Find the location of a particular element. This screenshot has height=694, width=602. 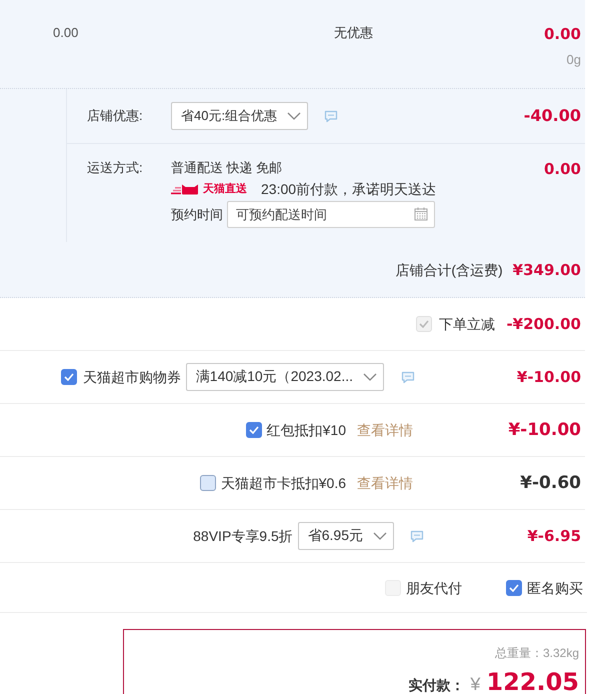

shipping-amount: 0.00 is located at coordinates (562, 169).